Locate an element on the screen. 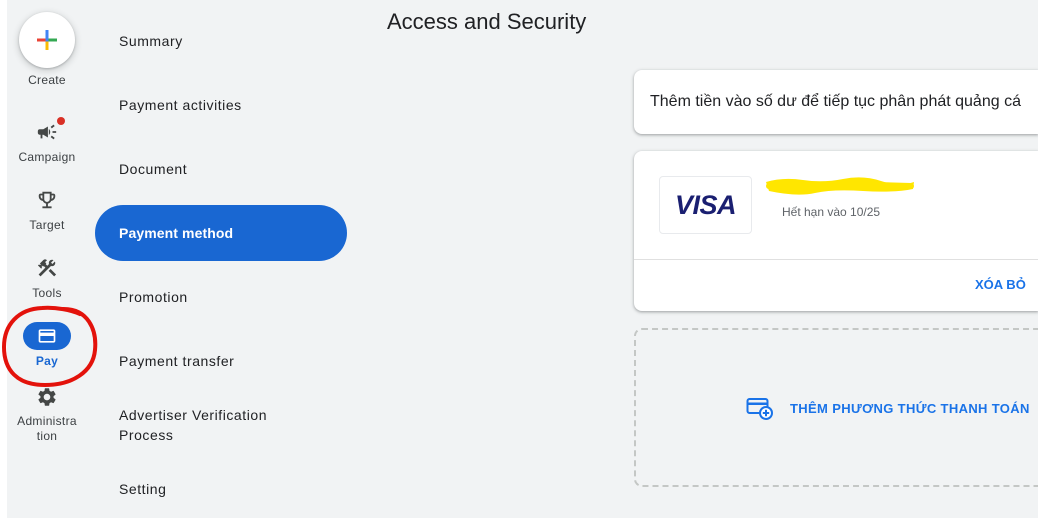  redaction-highlight is located at coordinates (840, 186).